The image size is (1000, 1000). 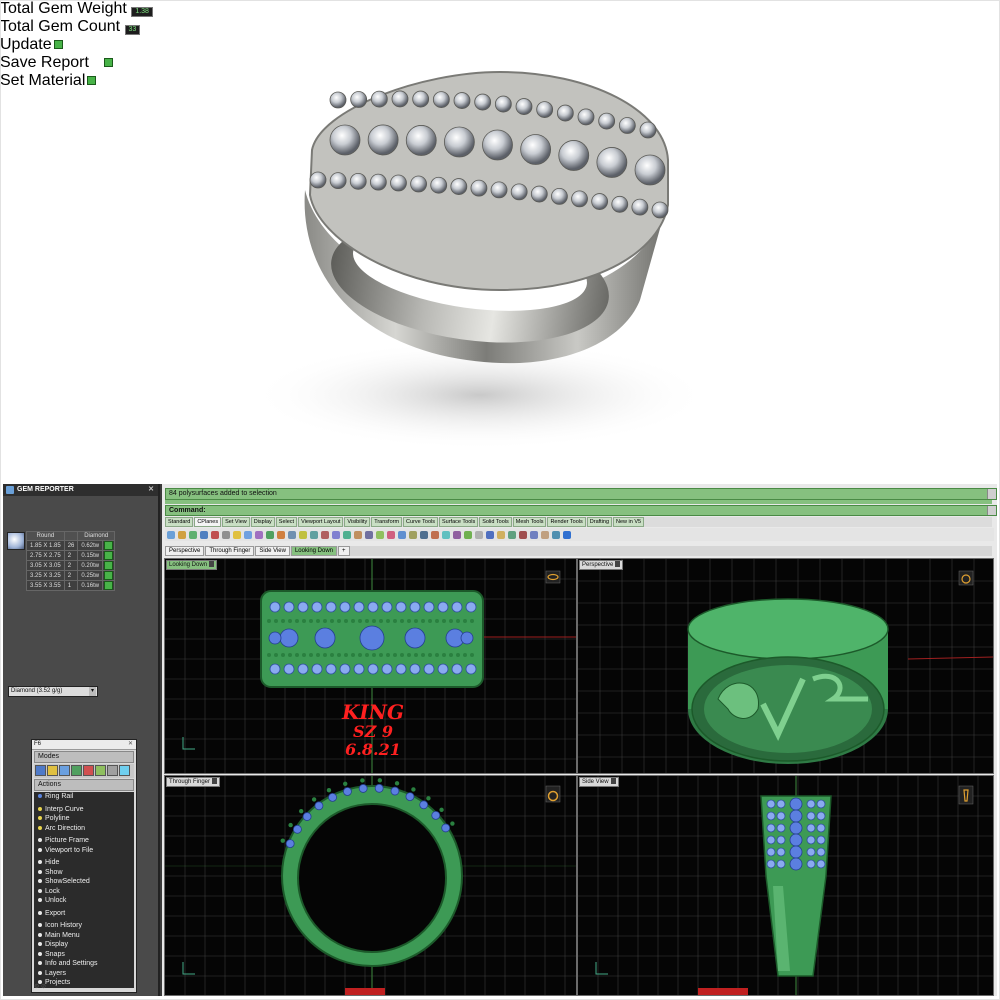 What do you see at coordinates (84, 829) in the screenshot?
I see `action-item: Arc Direction` at bounding box center [84, 829].